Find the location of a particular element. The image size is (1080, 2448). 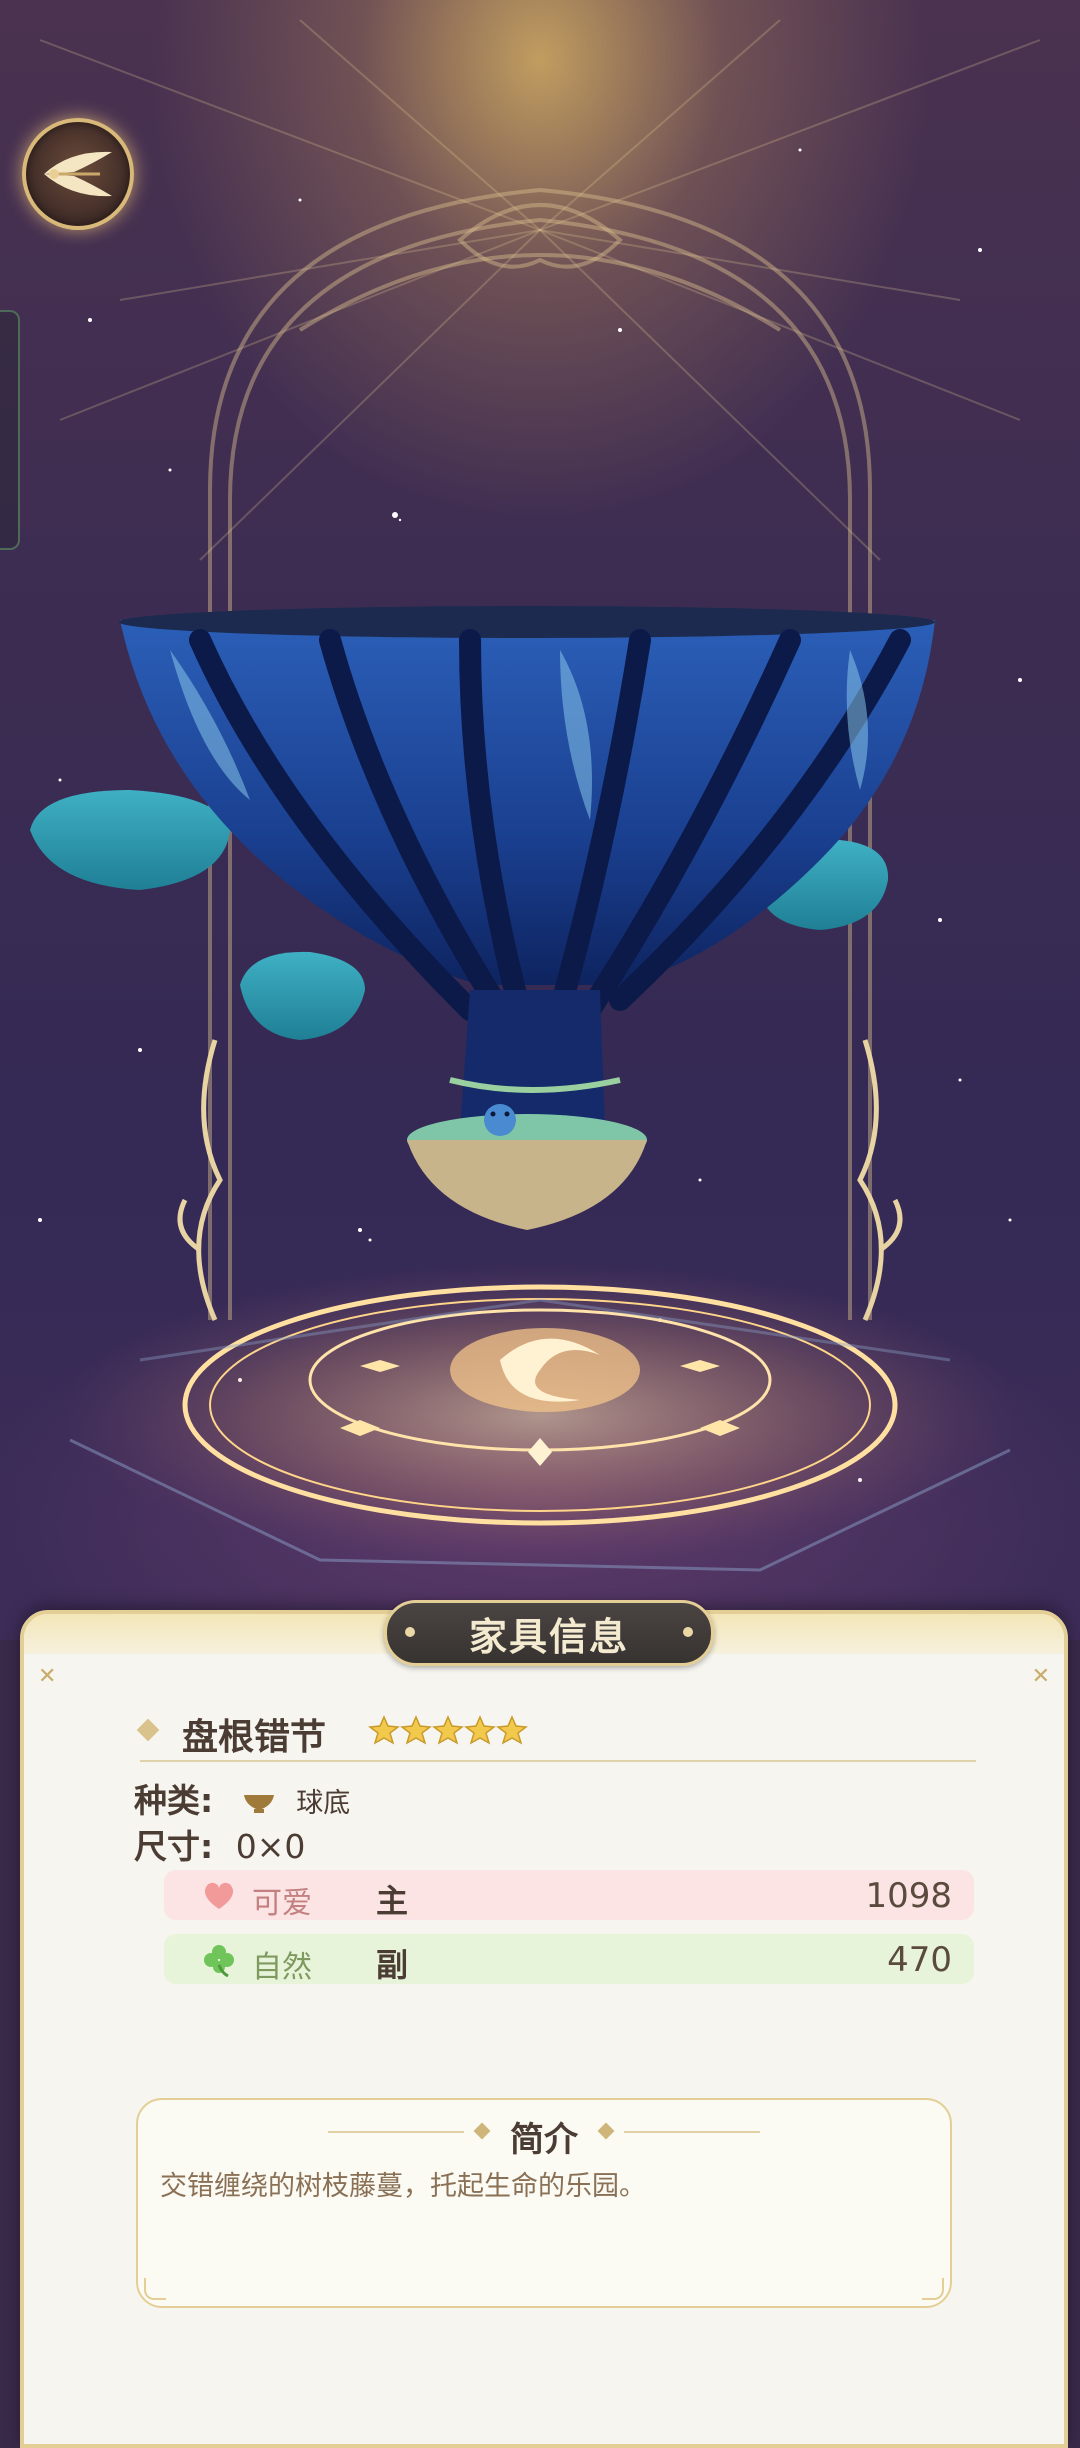

intro-divider-right is located at coordinates (692, 2132).